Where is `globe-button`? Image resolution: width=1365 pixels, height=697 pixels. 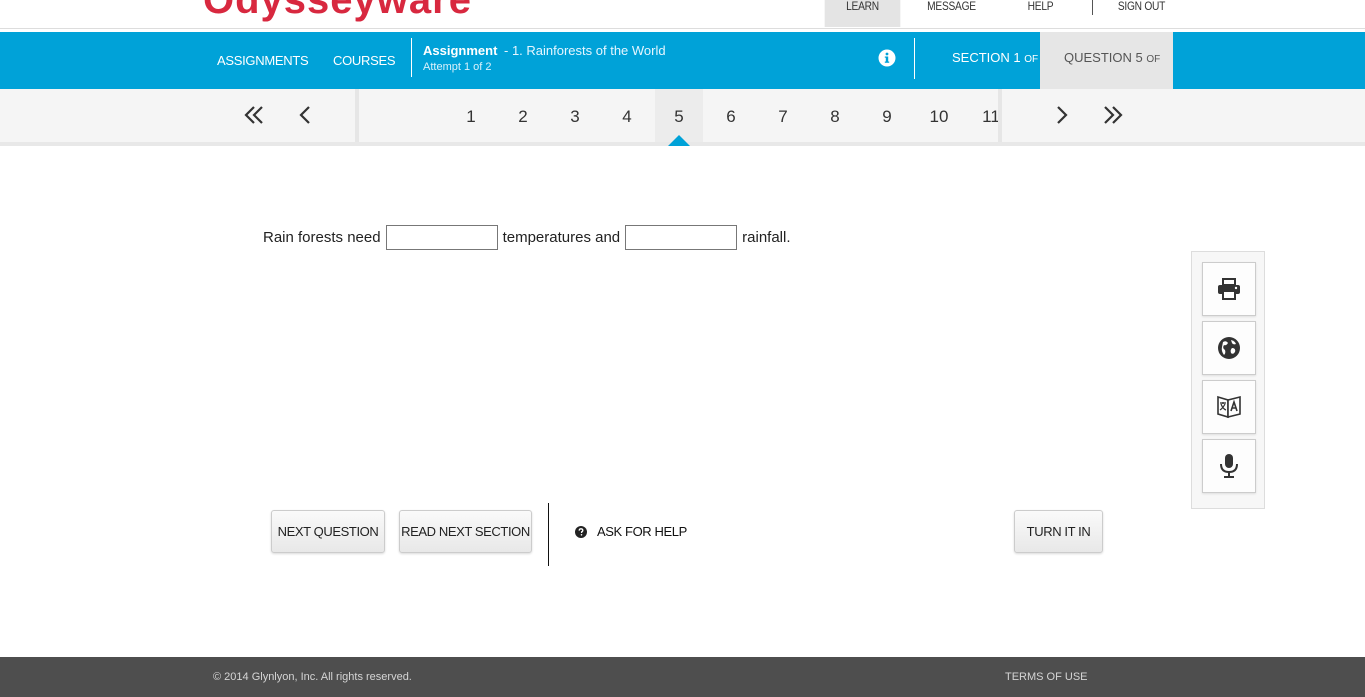
globe-button is located at coordinates (1229, 348).